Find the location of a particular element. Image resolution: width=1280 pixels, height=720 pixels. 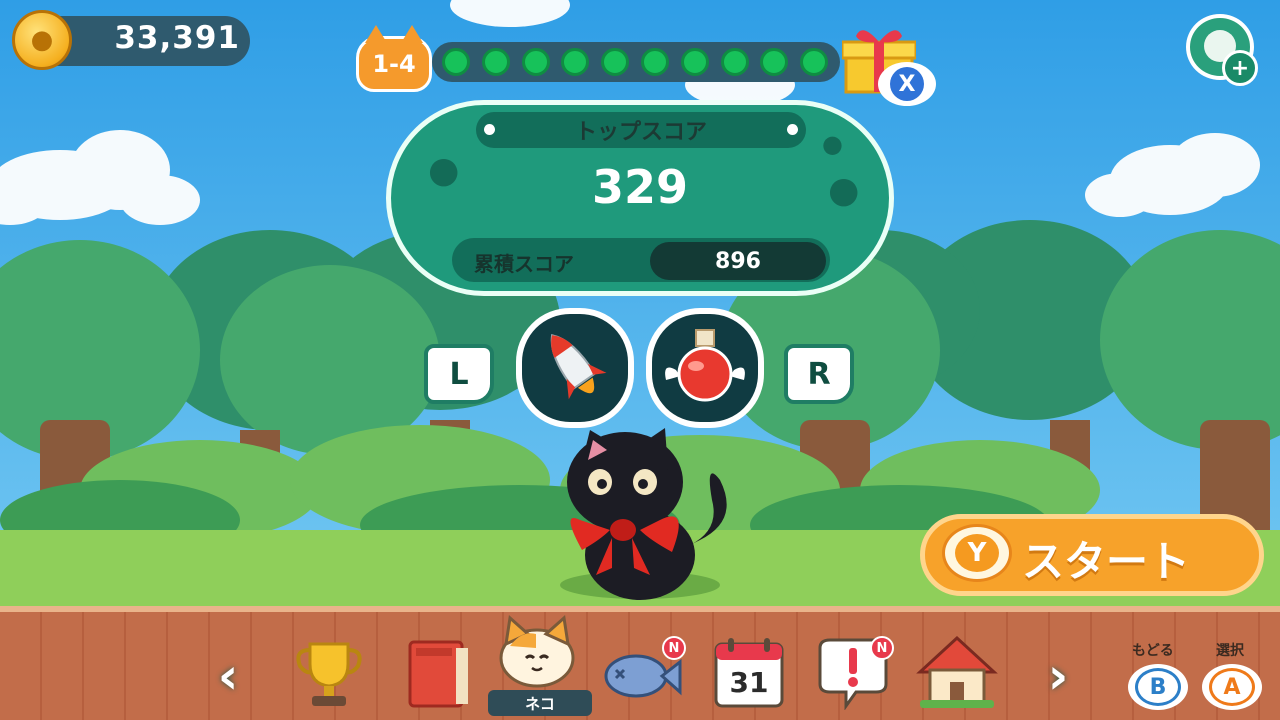

b-key-label: B is located at coordinates (1158, 687).